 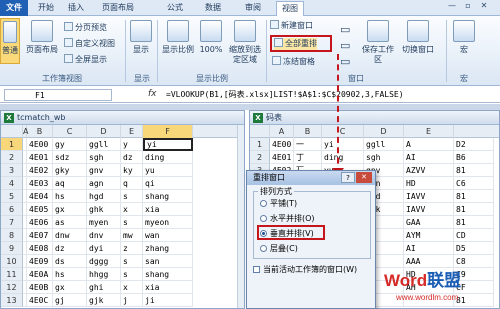 What do you see at coordinates (343, 144) in the screenshot?
I see `table-cell: yi` at bounding box center [343, 144].